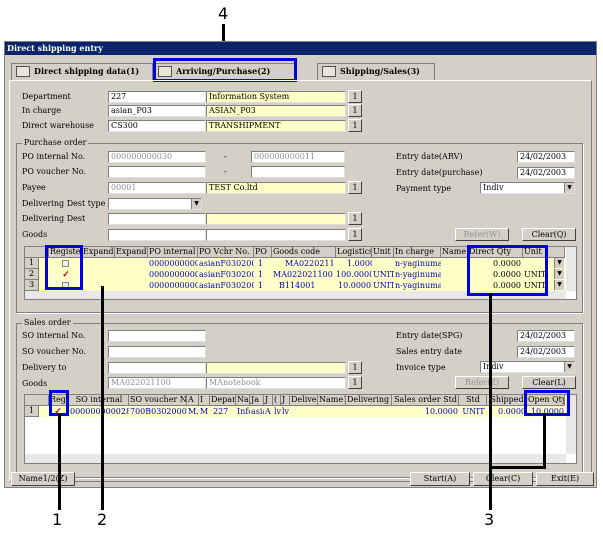  Describe the element at coordinates (473, 400) in the screenshot. I see `col-header: Std` at that location.